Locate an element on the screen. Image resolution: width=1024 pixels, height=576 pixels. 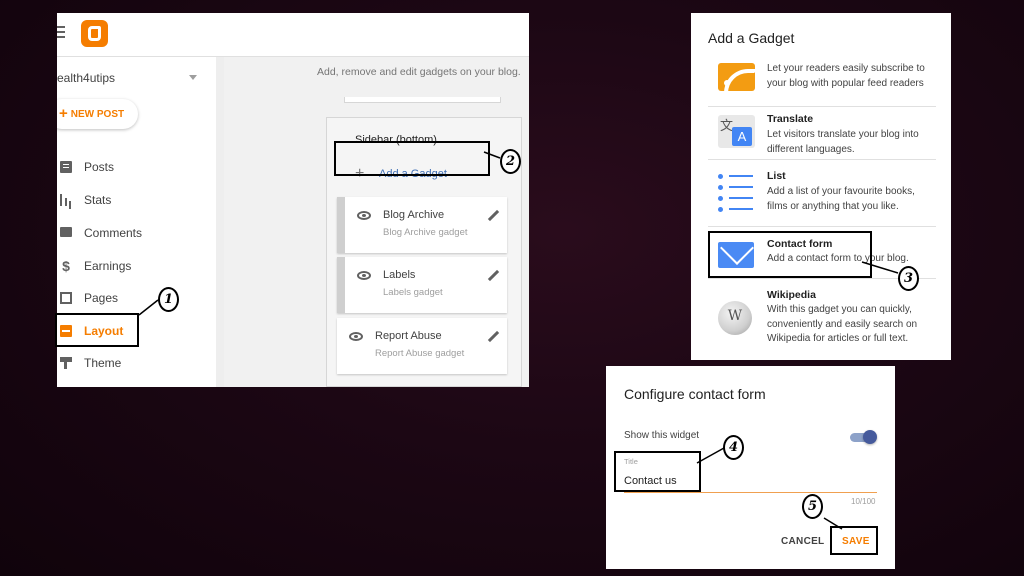
translate-icon: 文A is located at coordinates (736, 131).